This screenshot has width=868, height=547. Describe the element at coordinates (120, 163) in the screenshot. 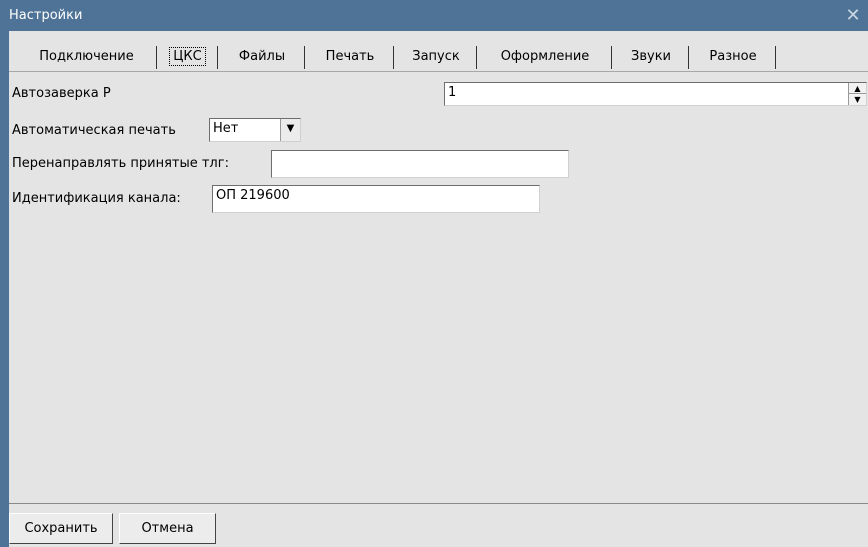

I see `redirect-label: Перенаправлять принятые тлг:` at that location.